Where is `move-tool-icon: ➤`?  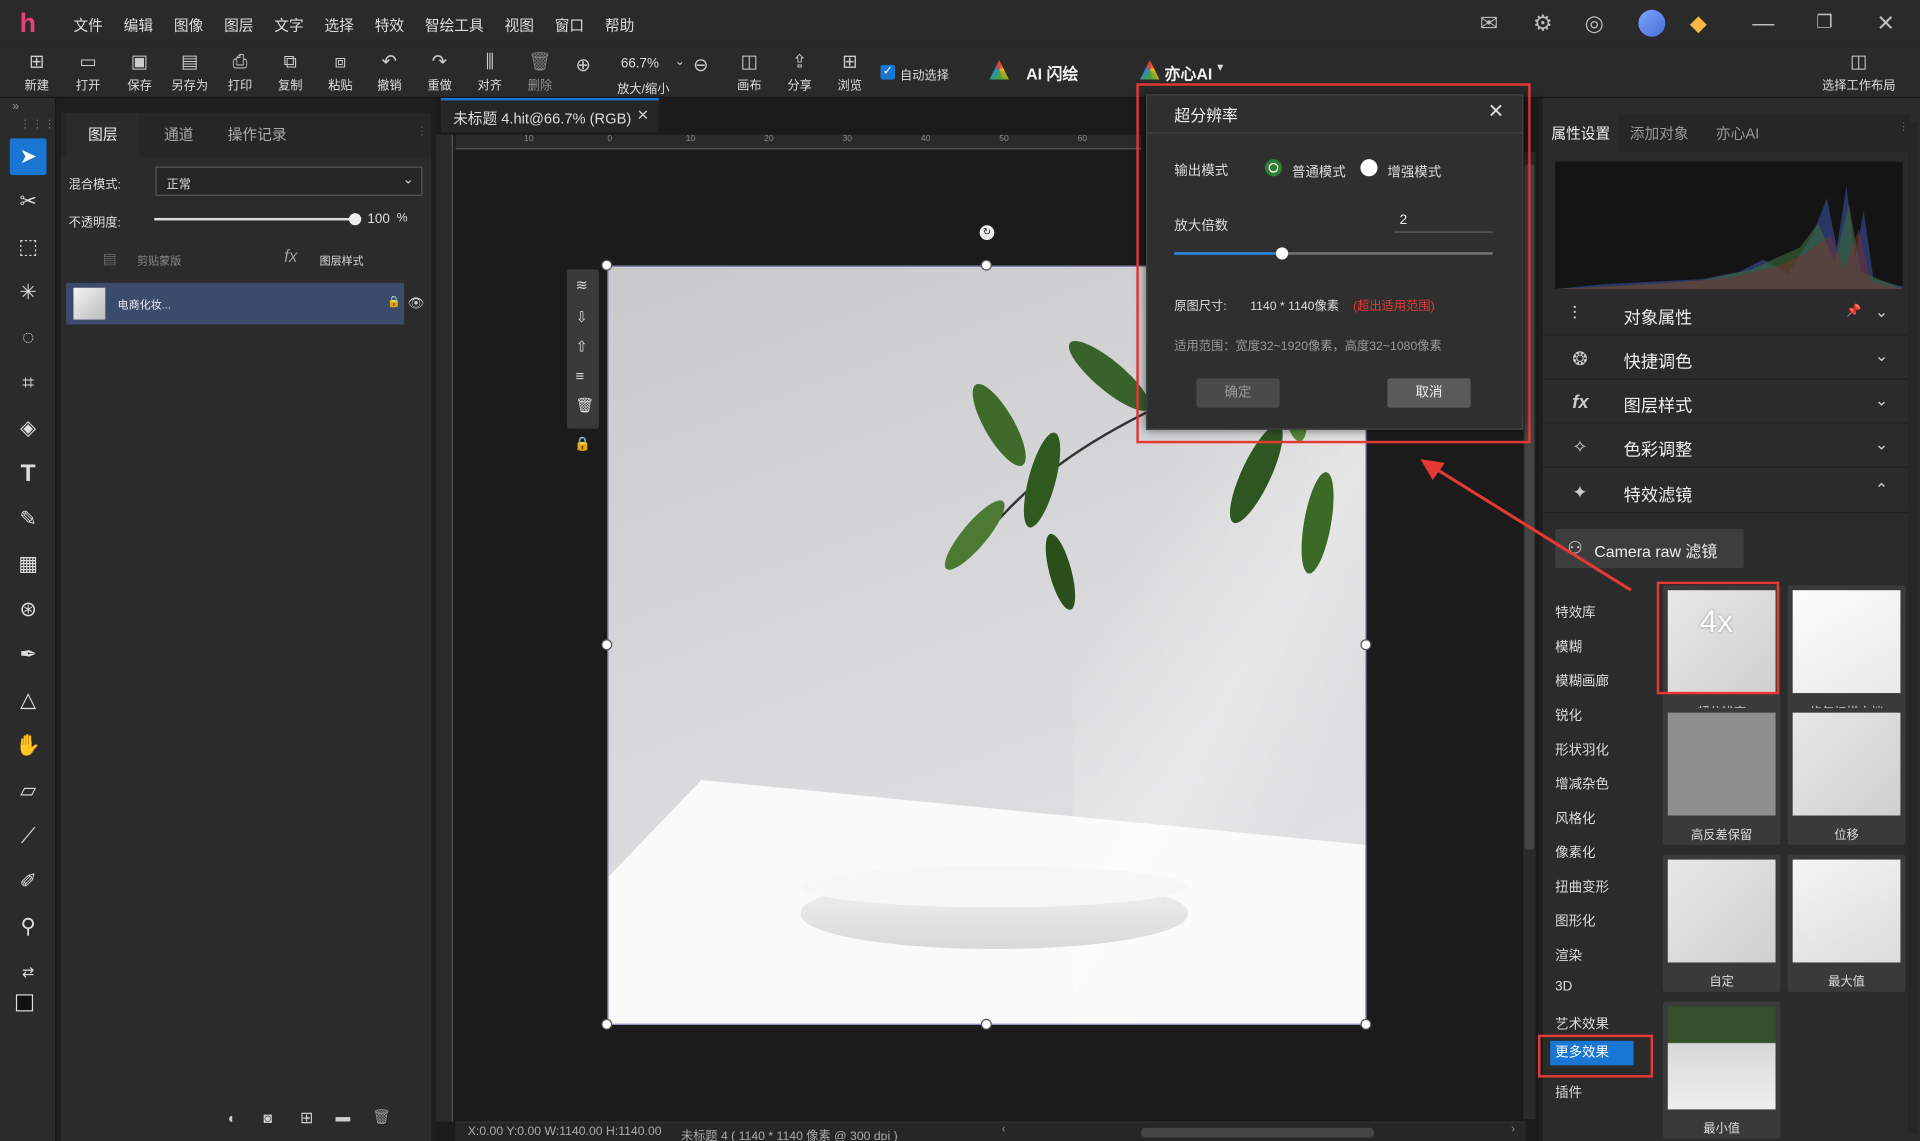
move-tool-icon: ➤ is located at coordinates (28, 157).